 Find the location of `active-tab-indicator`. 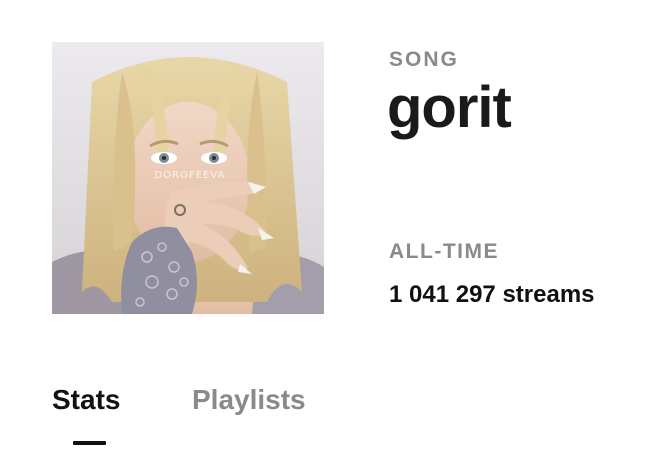

active-tab-indicator is located at coordinates (89, 443).